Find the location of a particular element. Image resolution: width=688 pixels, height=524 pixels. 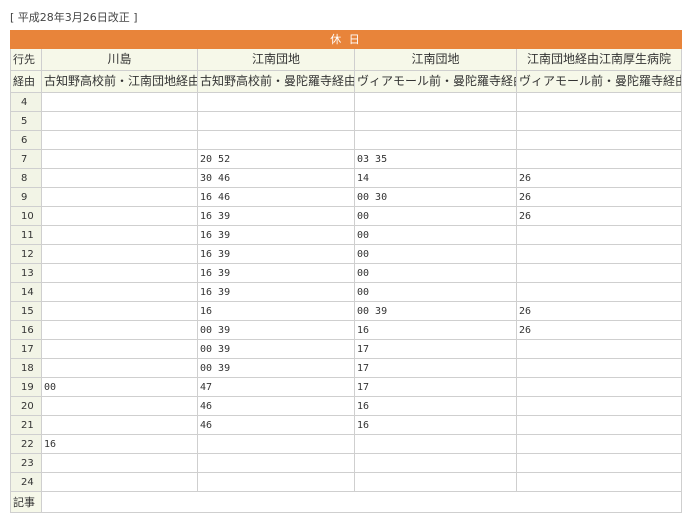

hour-label: 14 is located at coordinates (26, 292).